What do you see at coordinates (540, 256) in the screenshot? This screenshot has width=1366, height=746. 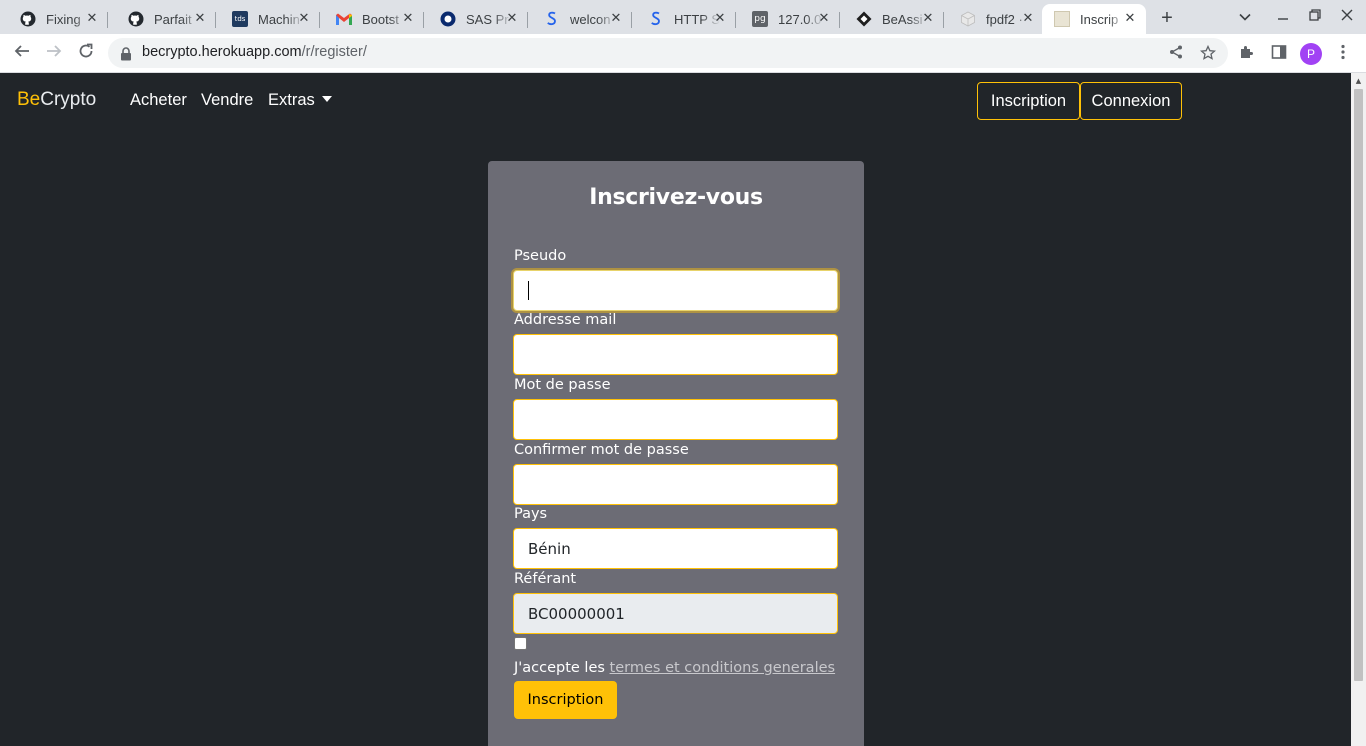 I see `username-label: Pseudo` at bounding box center [540, 256].